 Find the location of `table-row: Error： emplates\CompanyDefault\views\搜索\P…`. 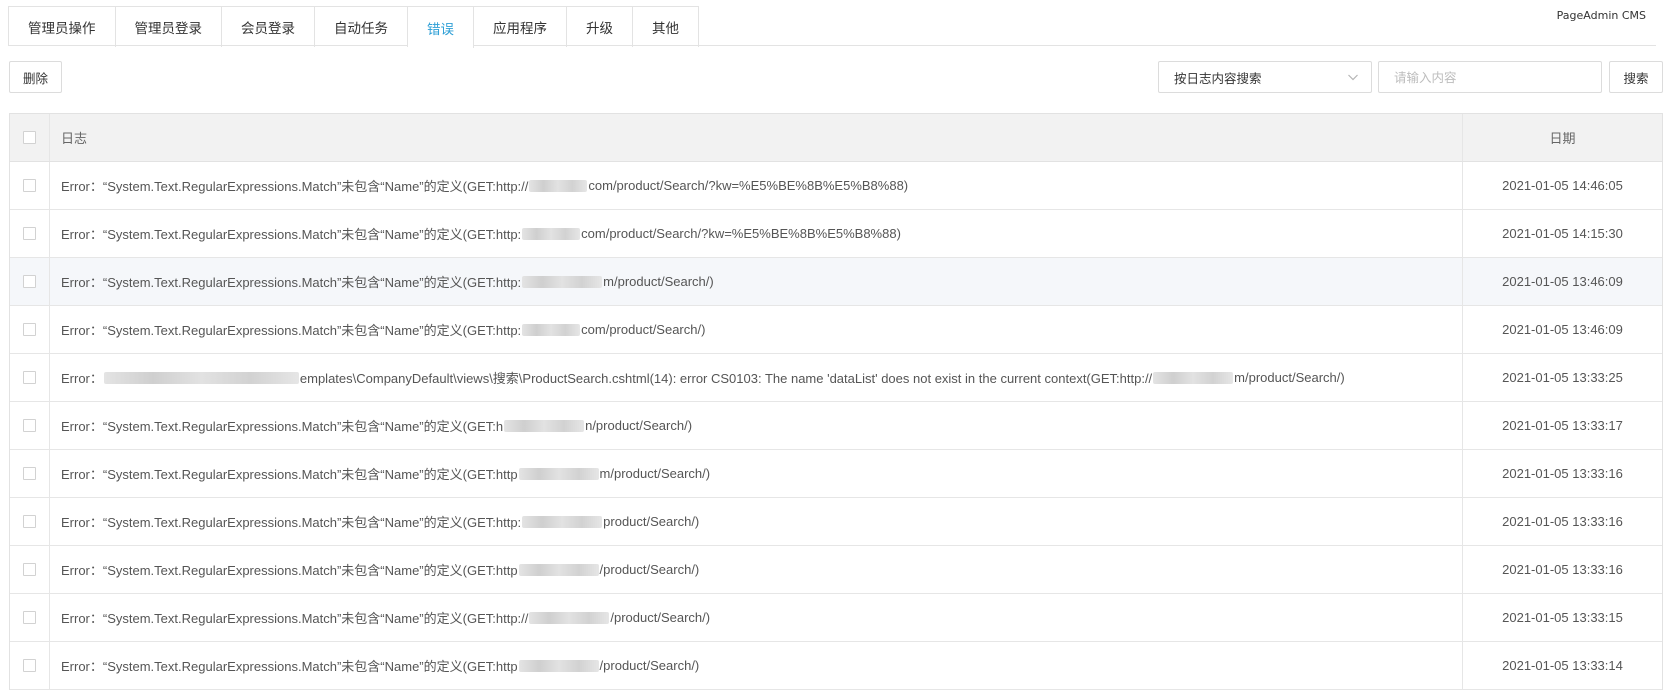

table-row: Error： emplates\CompanyDefault\views\搜索\P… is located at coordinates (836, 378).